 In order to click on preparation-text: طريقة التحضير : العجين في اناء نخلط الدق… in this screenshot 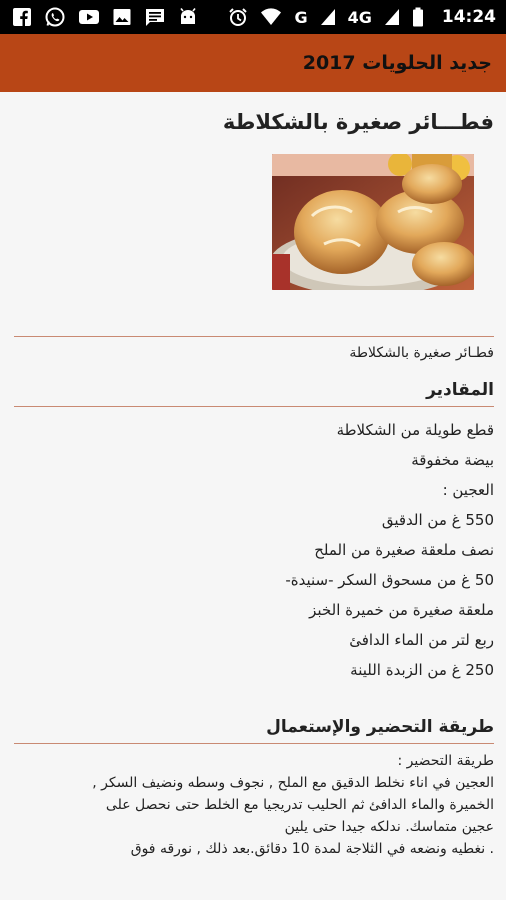, I will do `click(254, 805)`.